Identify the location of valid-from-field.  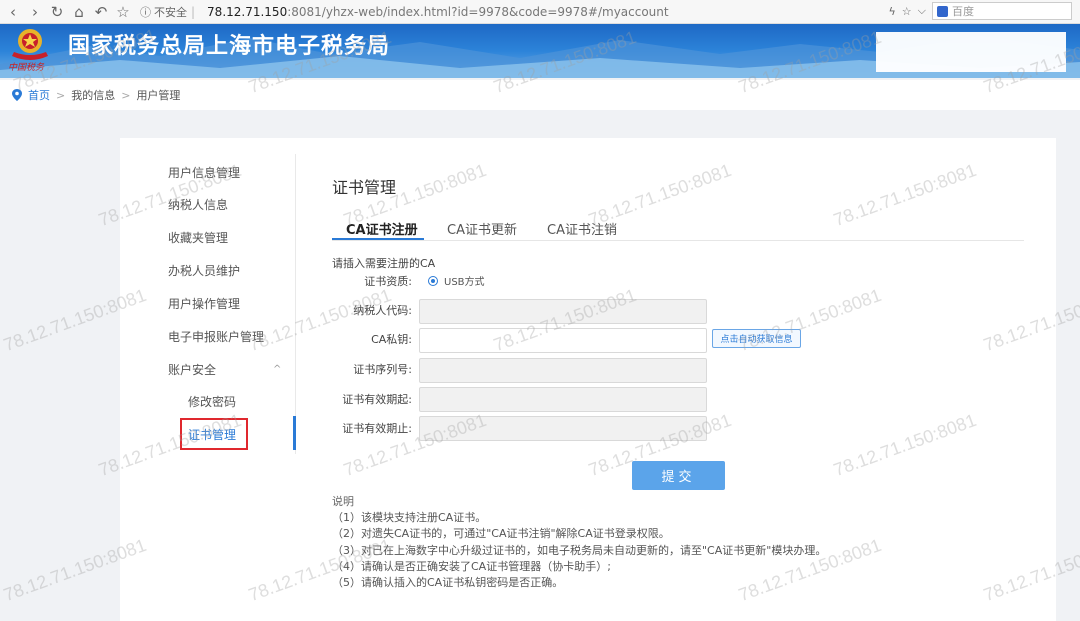
(563, 399).